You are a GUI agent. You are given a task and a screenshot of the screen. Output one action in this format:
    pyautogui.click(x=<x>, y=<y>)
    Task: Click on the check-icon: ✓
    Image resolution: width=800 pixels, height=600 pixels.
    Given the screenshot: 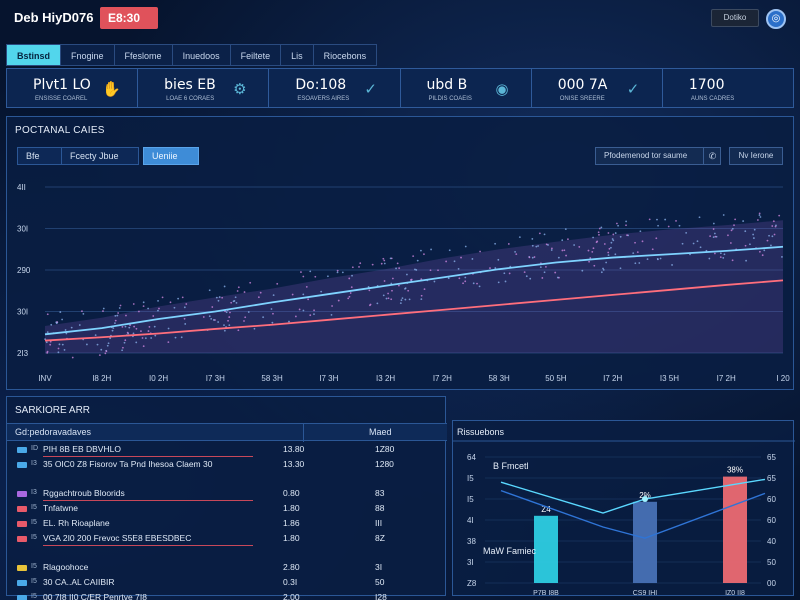 What is the action you would take?
    pyautogui.click(x=370, y=89)
    